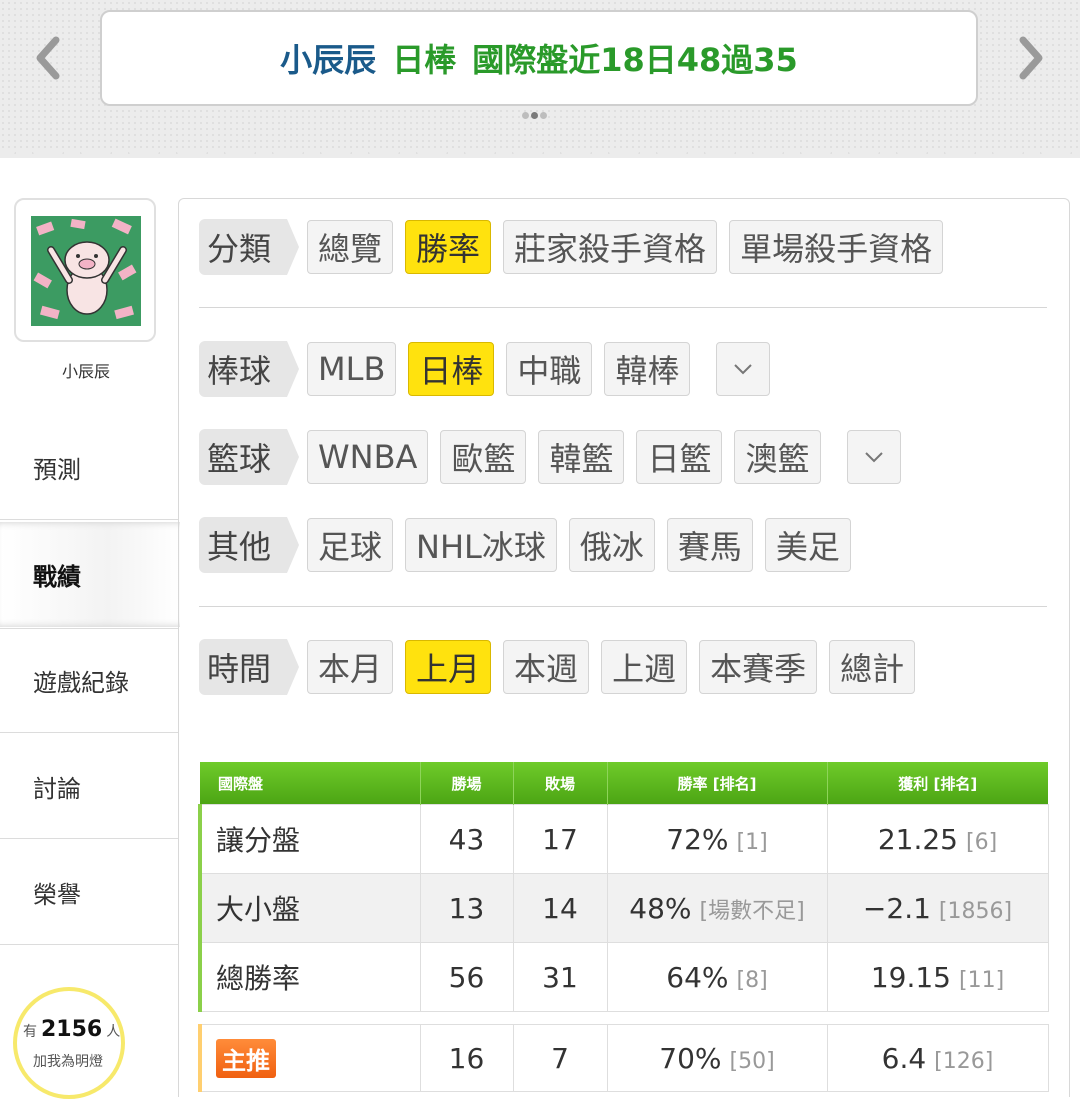 This screenshot has height=1099, width=1080. Describe the element at coordinates (549, 369) in the screenshot. I see `filter-option: 中職` at that location.